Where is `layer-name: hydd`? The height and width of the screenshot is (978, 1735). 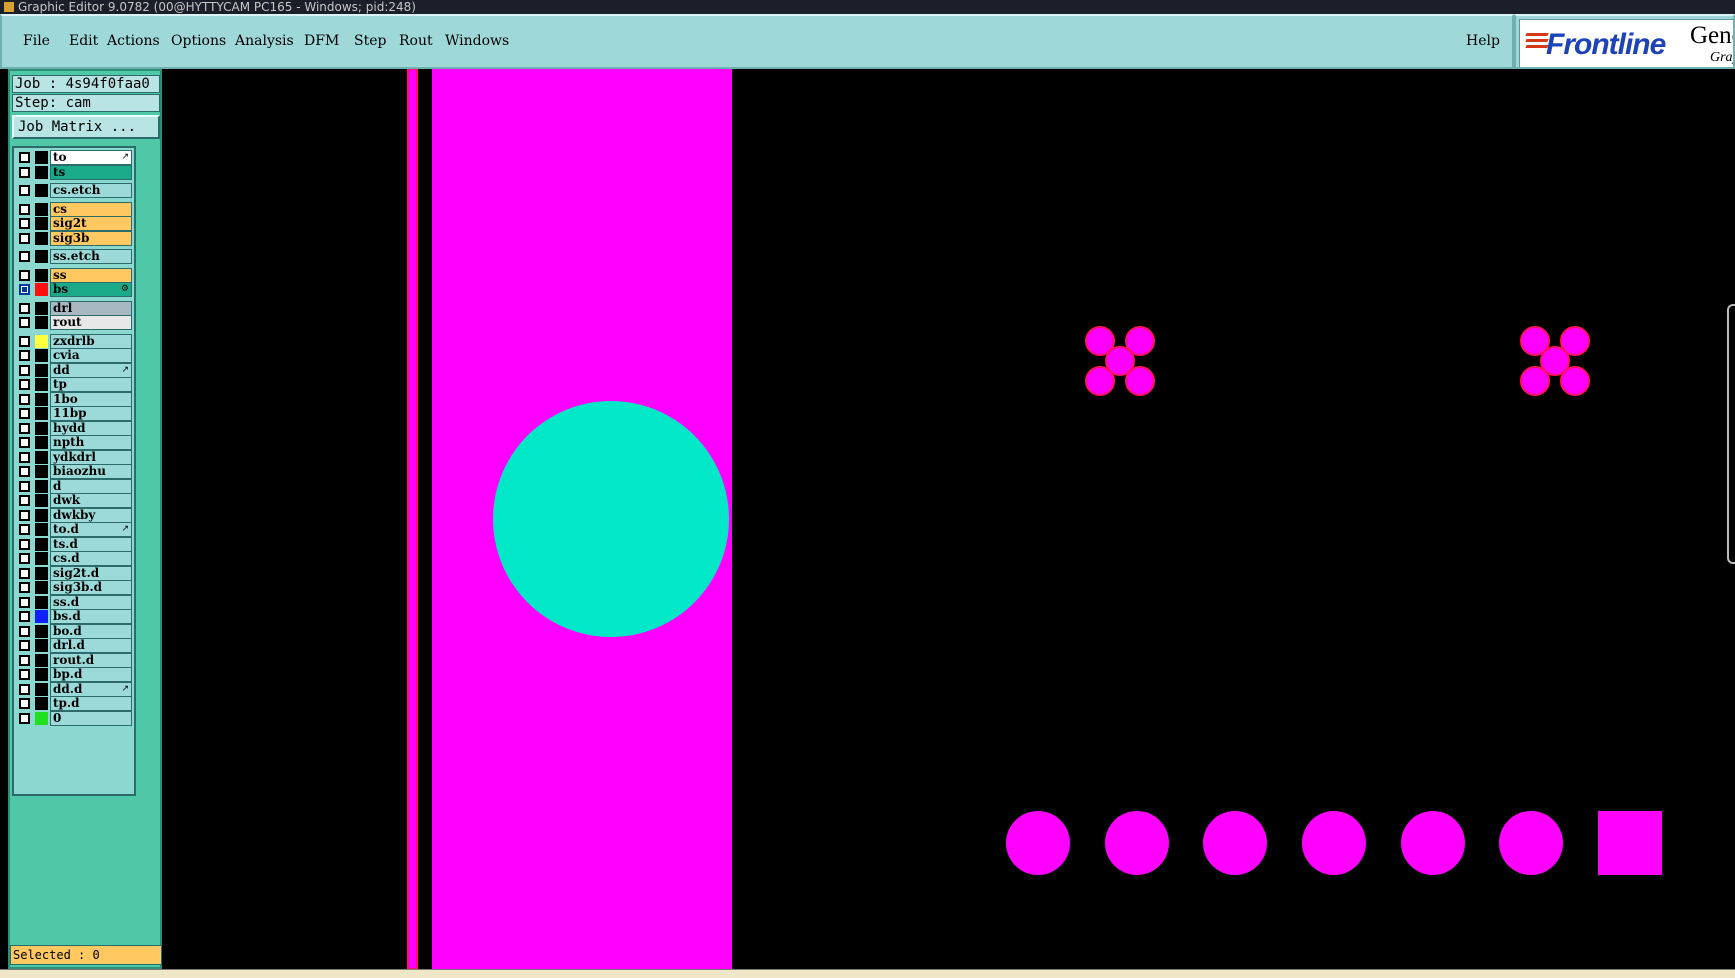
layer-name: hydd is located at coordinates (91, 428).